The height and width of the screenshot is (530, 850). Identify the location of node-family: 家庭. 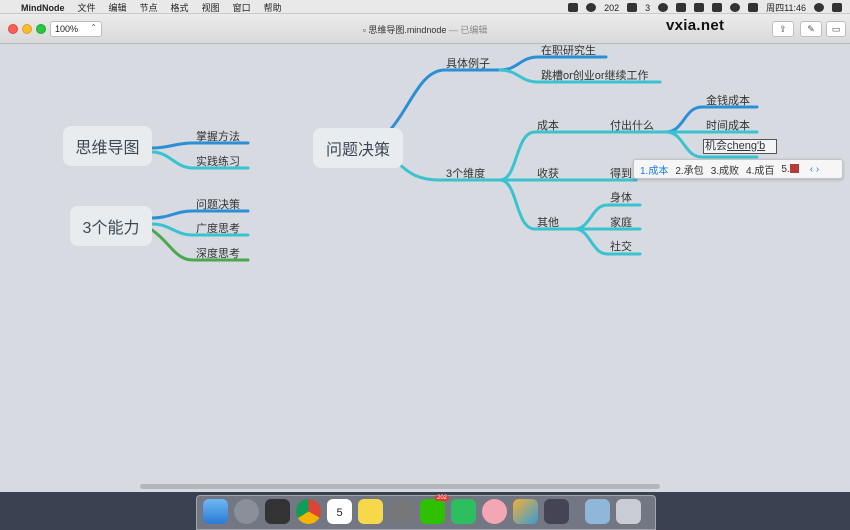
(621, 222).